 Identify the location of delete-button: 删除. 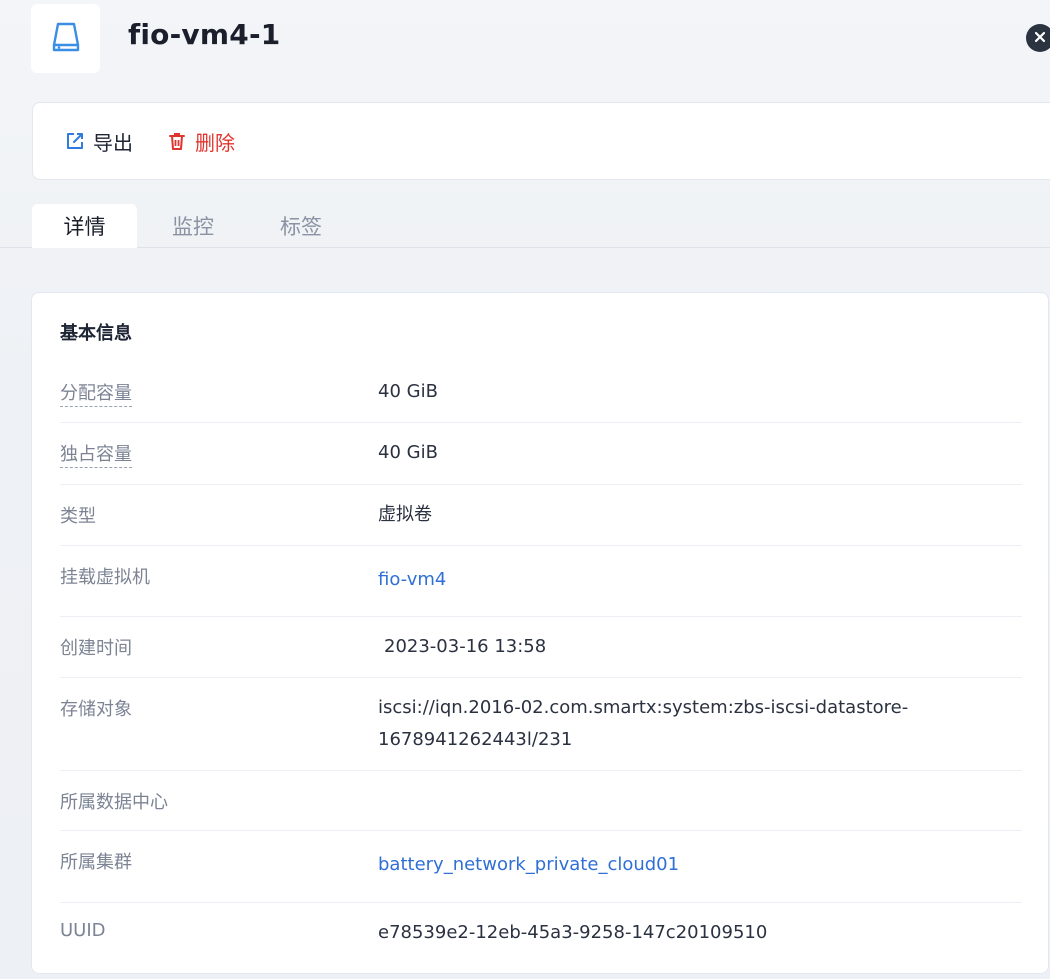
(201, 141).